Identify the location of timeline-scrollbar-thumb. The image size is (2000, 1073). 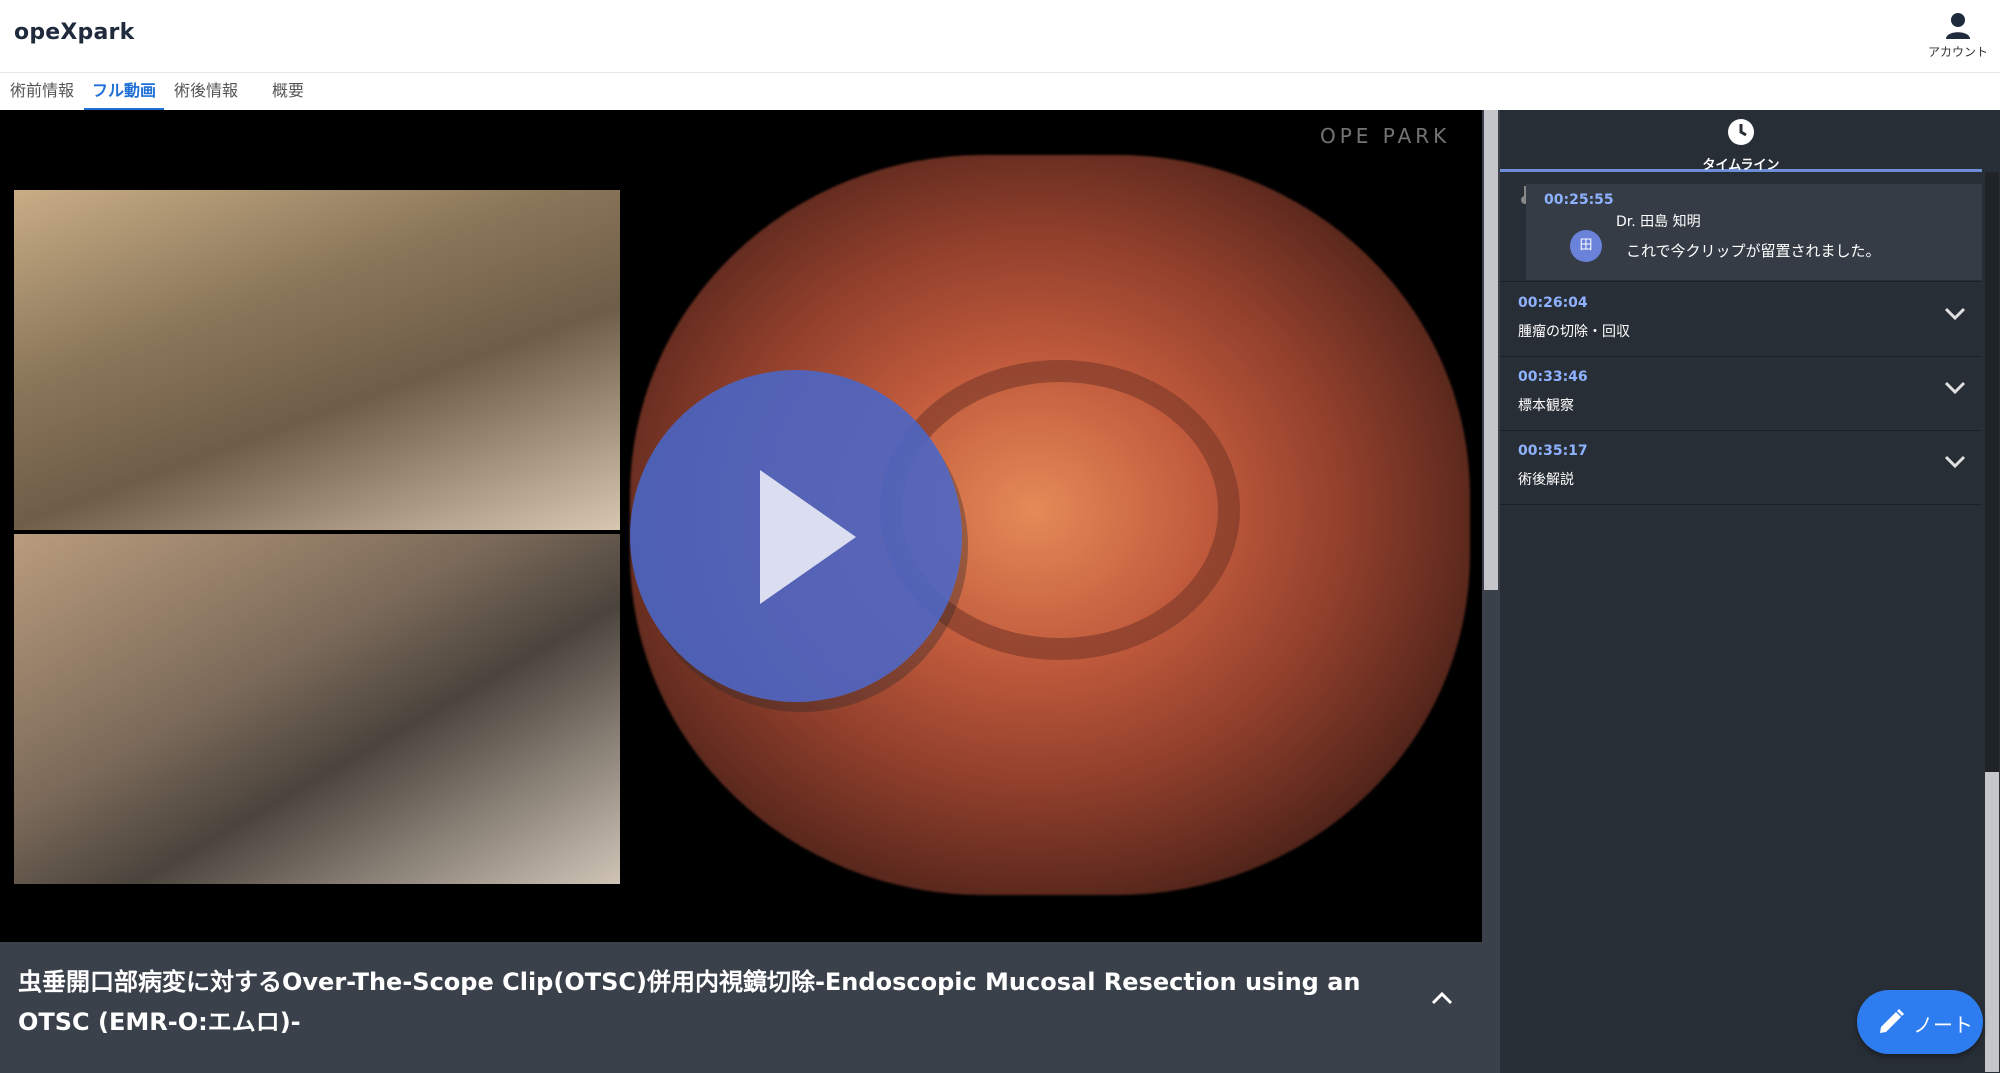
(1992, 922).